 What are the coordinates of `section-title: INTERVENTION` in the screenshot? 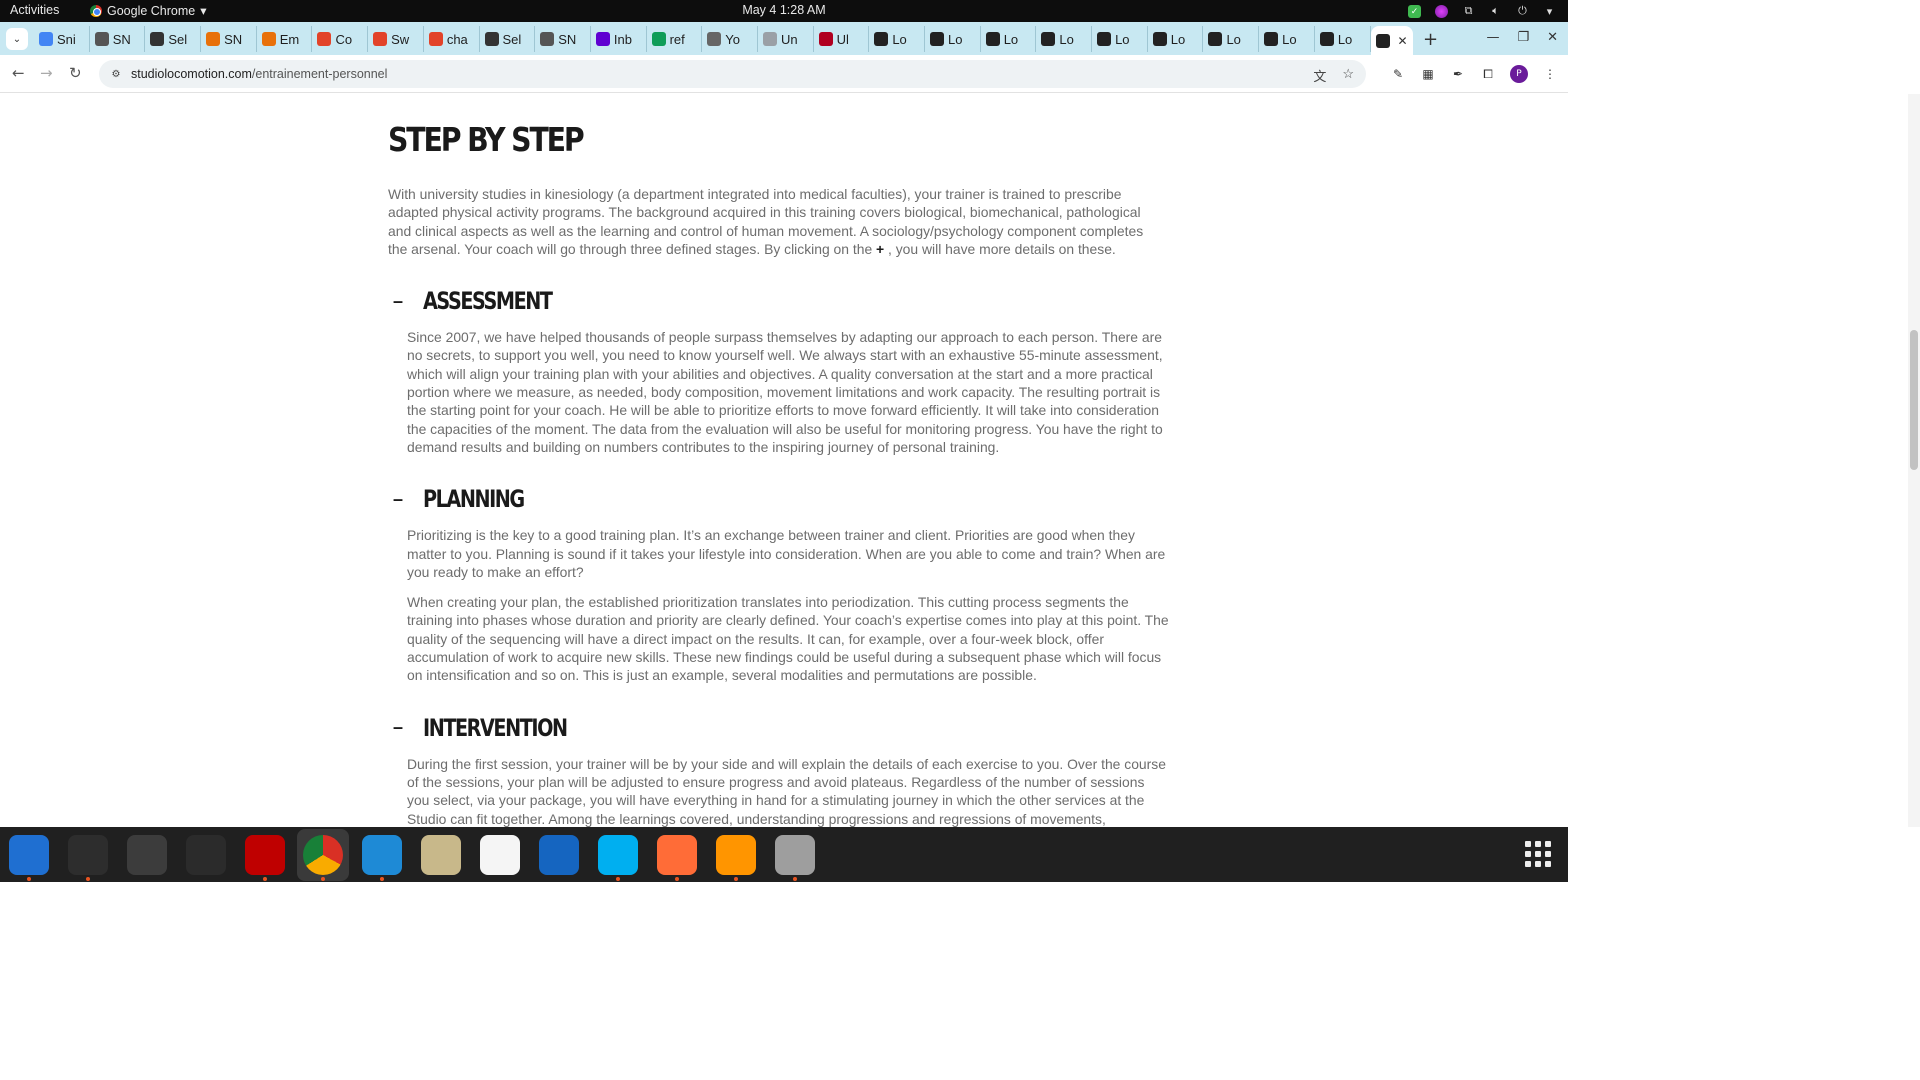 It's located at (495, 728).